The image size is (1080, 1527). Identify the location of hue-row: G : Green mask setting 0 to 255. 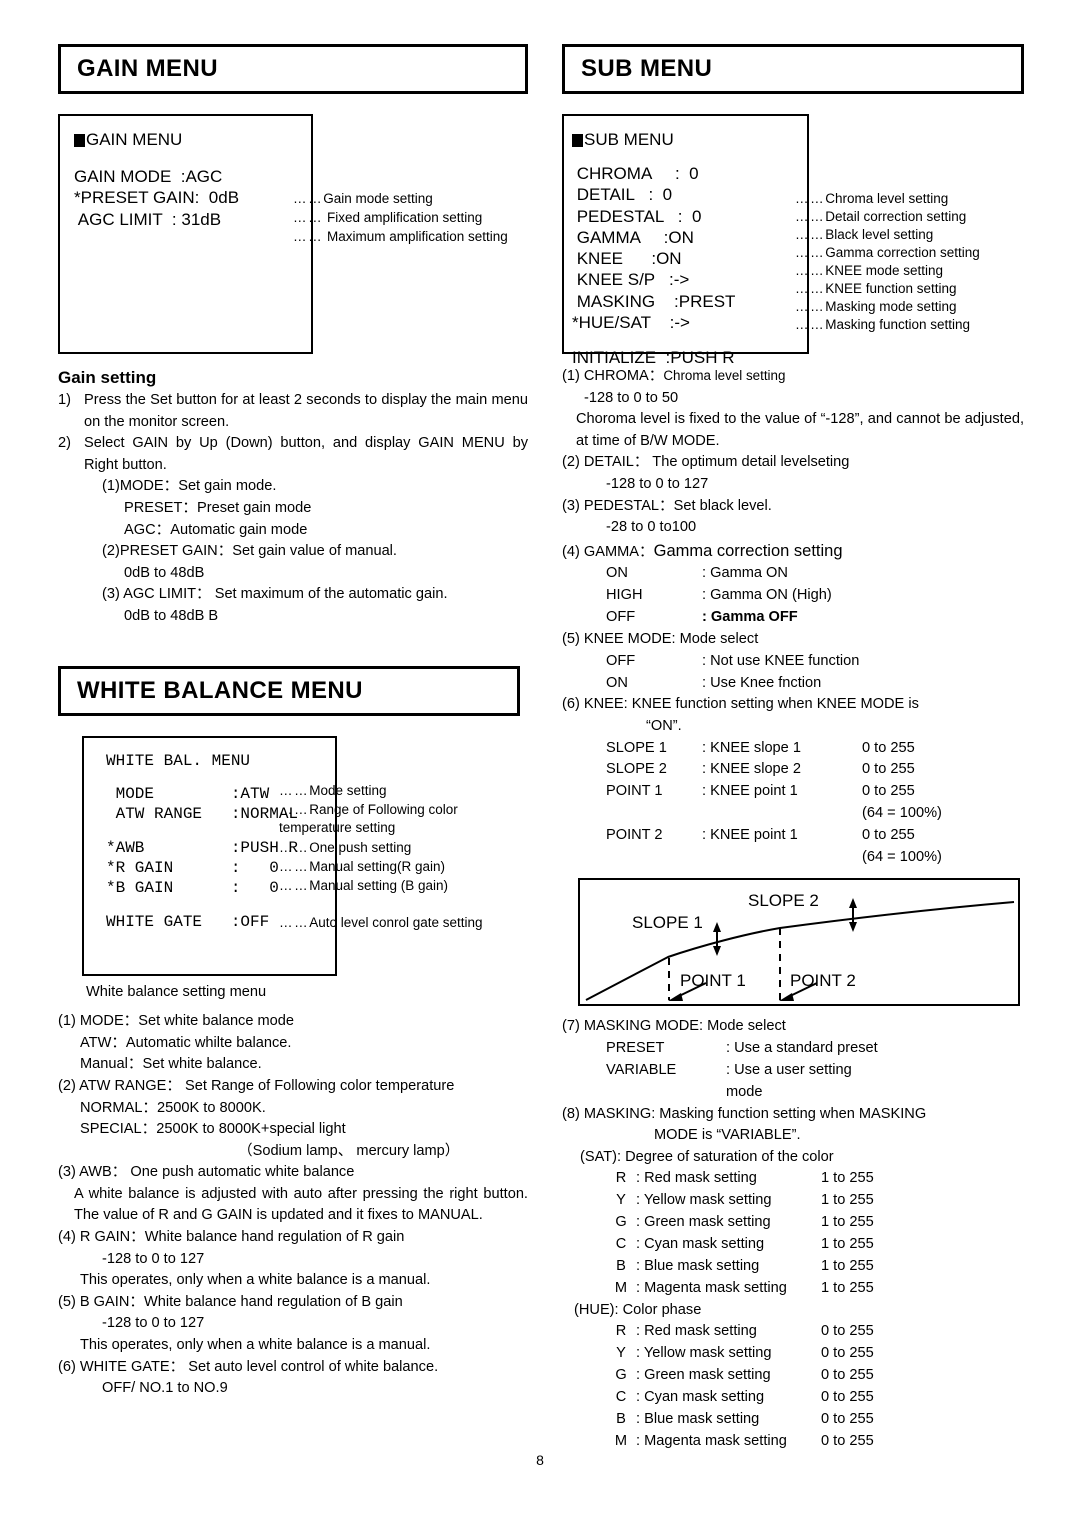
(793, 1376).